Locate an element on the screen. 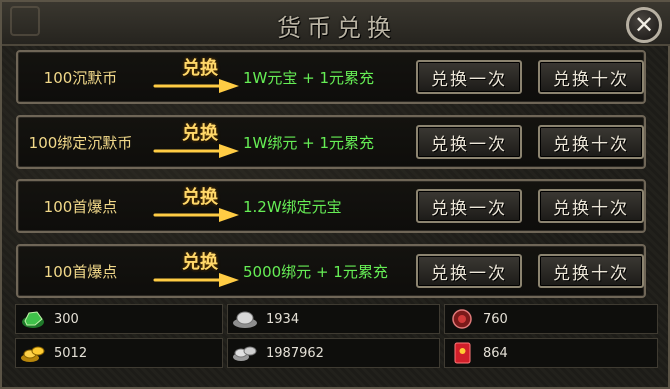 The width and height of the screenshot is (670, 389). exchange-row: 100沉默币 兑换 1W元宝 + 1元累充 兑换一次 兑换十次 is located at coordinates (331, 77).